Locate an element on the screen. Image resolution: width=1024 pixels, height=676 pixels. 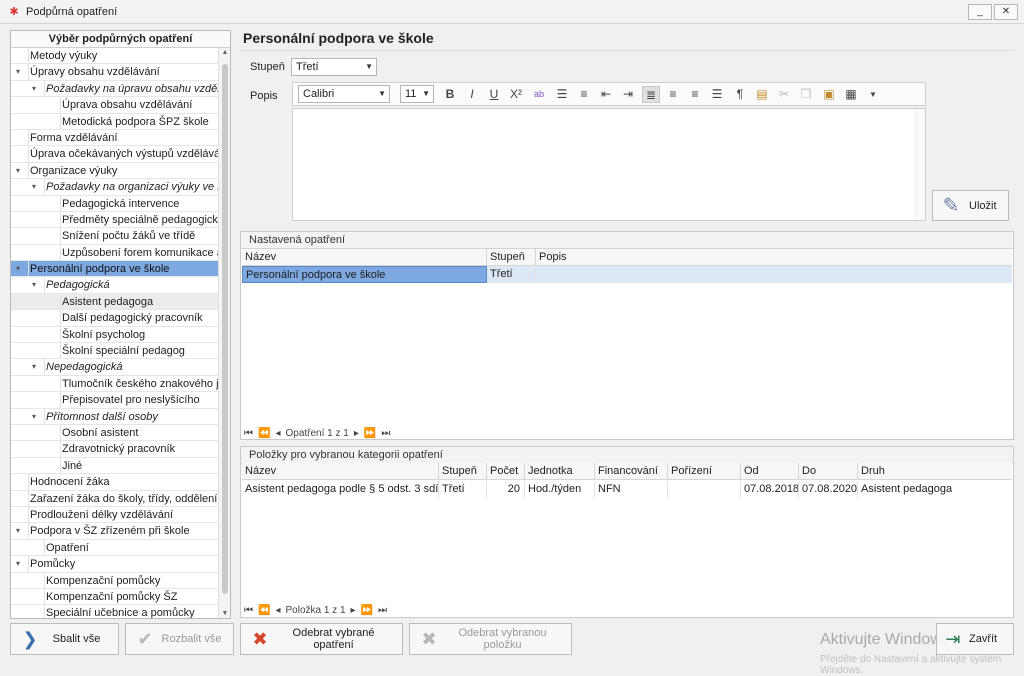
tree-item: ▾ Přítomnost další osoby is located at coordinates (114, 416).